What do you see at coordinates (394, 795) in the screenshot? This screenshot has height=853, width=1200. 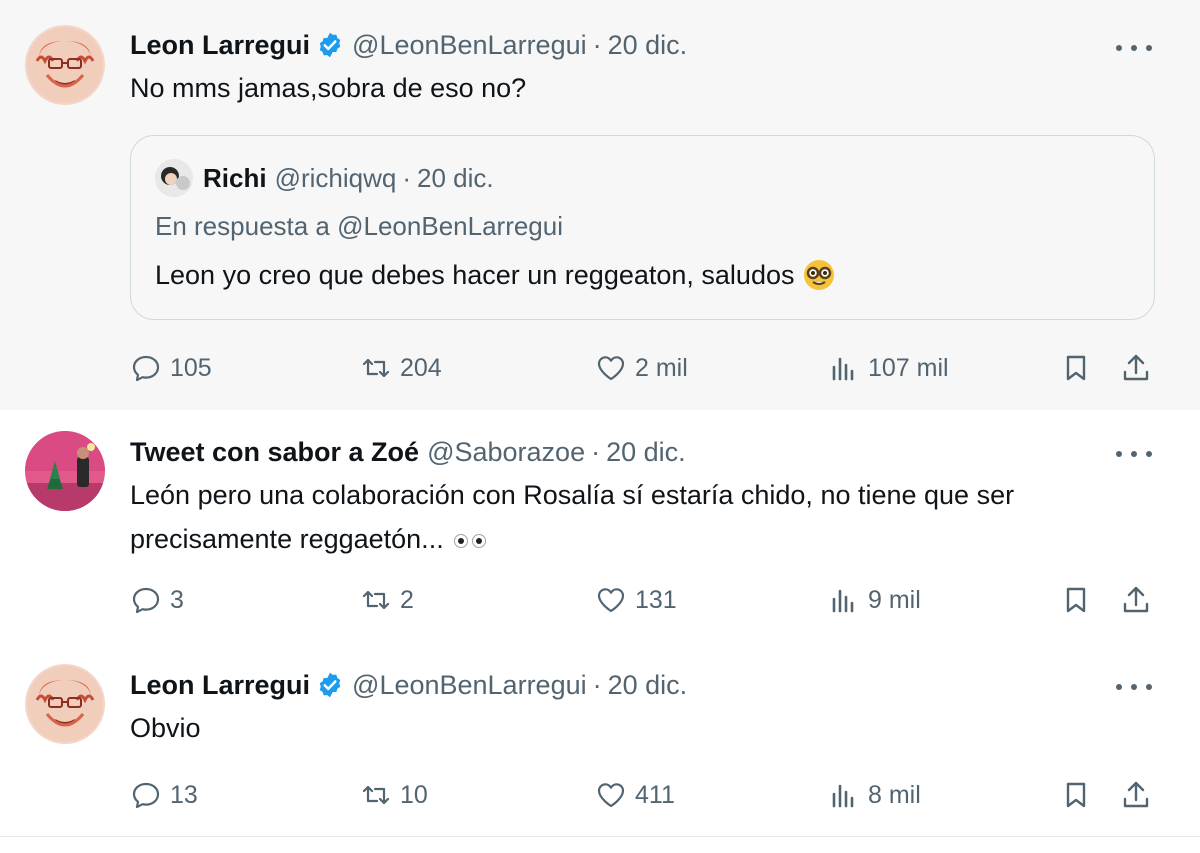 I see `retweet-button: 10` at bounding box center [394, 795].